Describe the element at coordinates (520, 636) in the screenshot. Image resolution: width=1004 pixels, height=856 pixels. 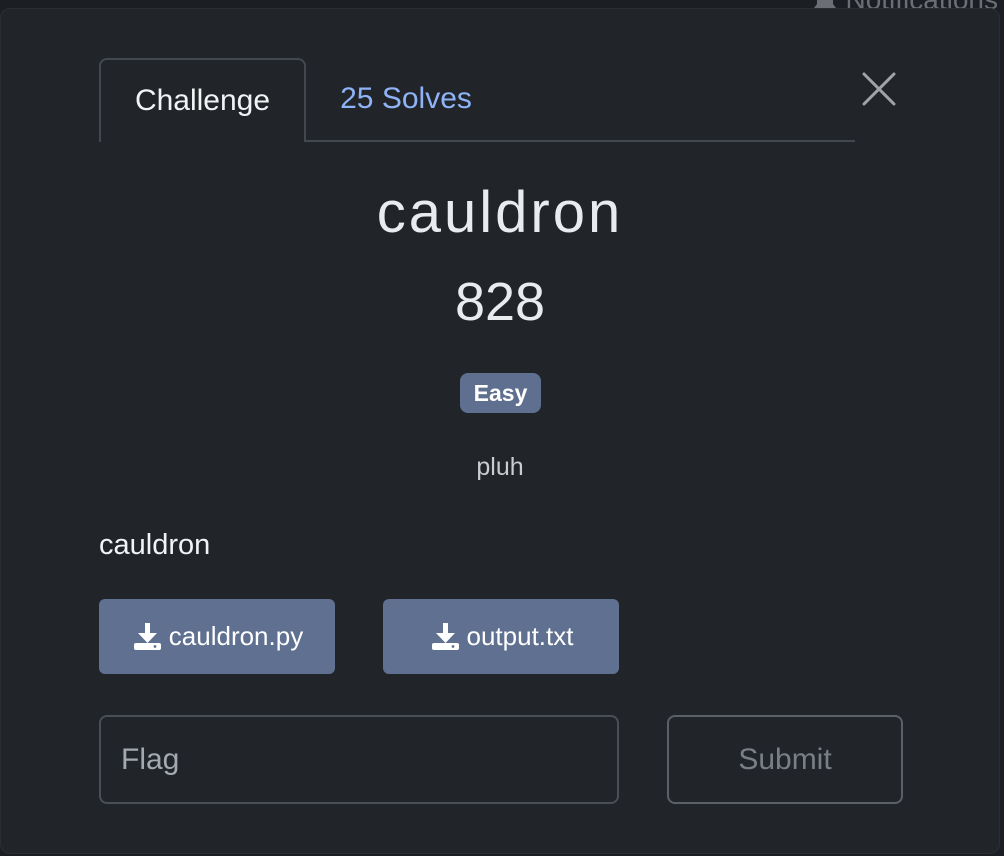
I see `file-name: output.txt` at that location.